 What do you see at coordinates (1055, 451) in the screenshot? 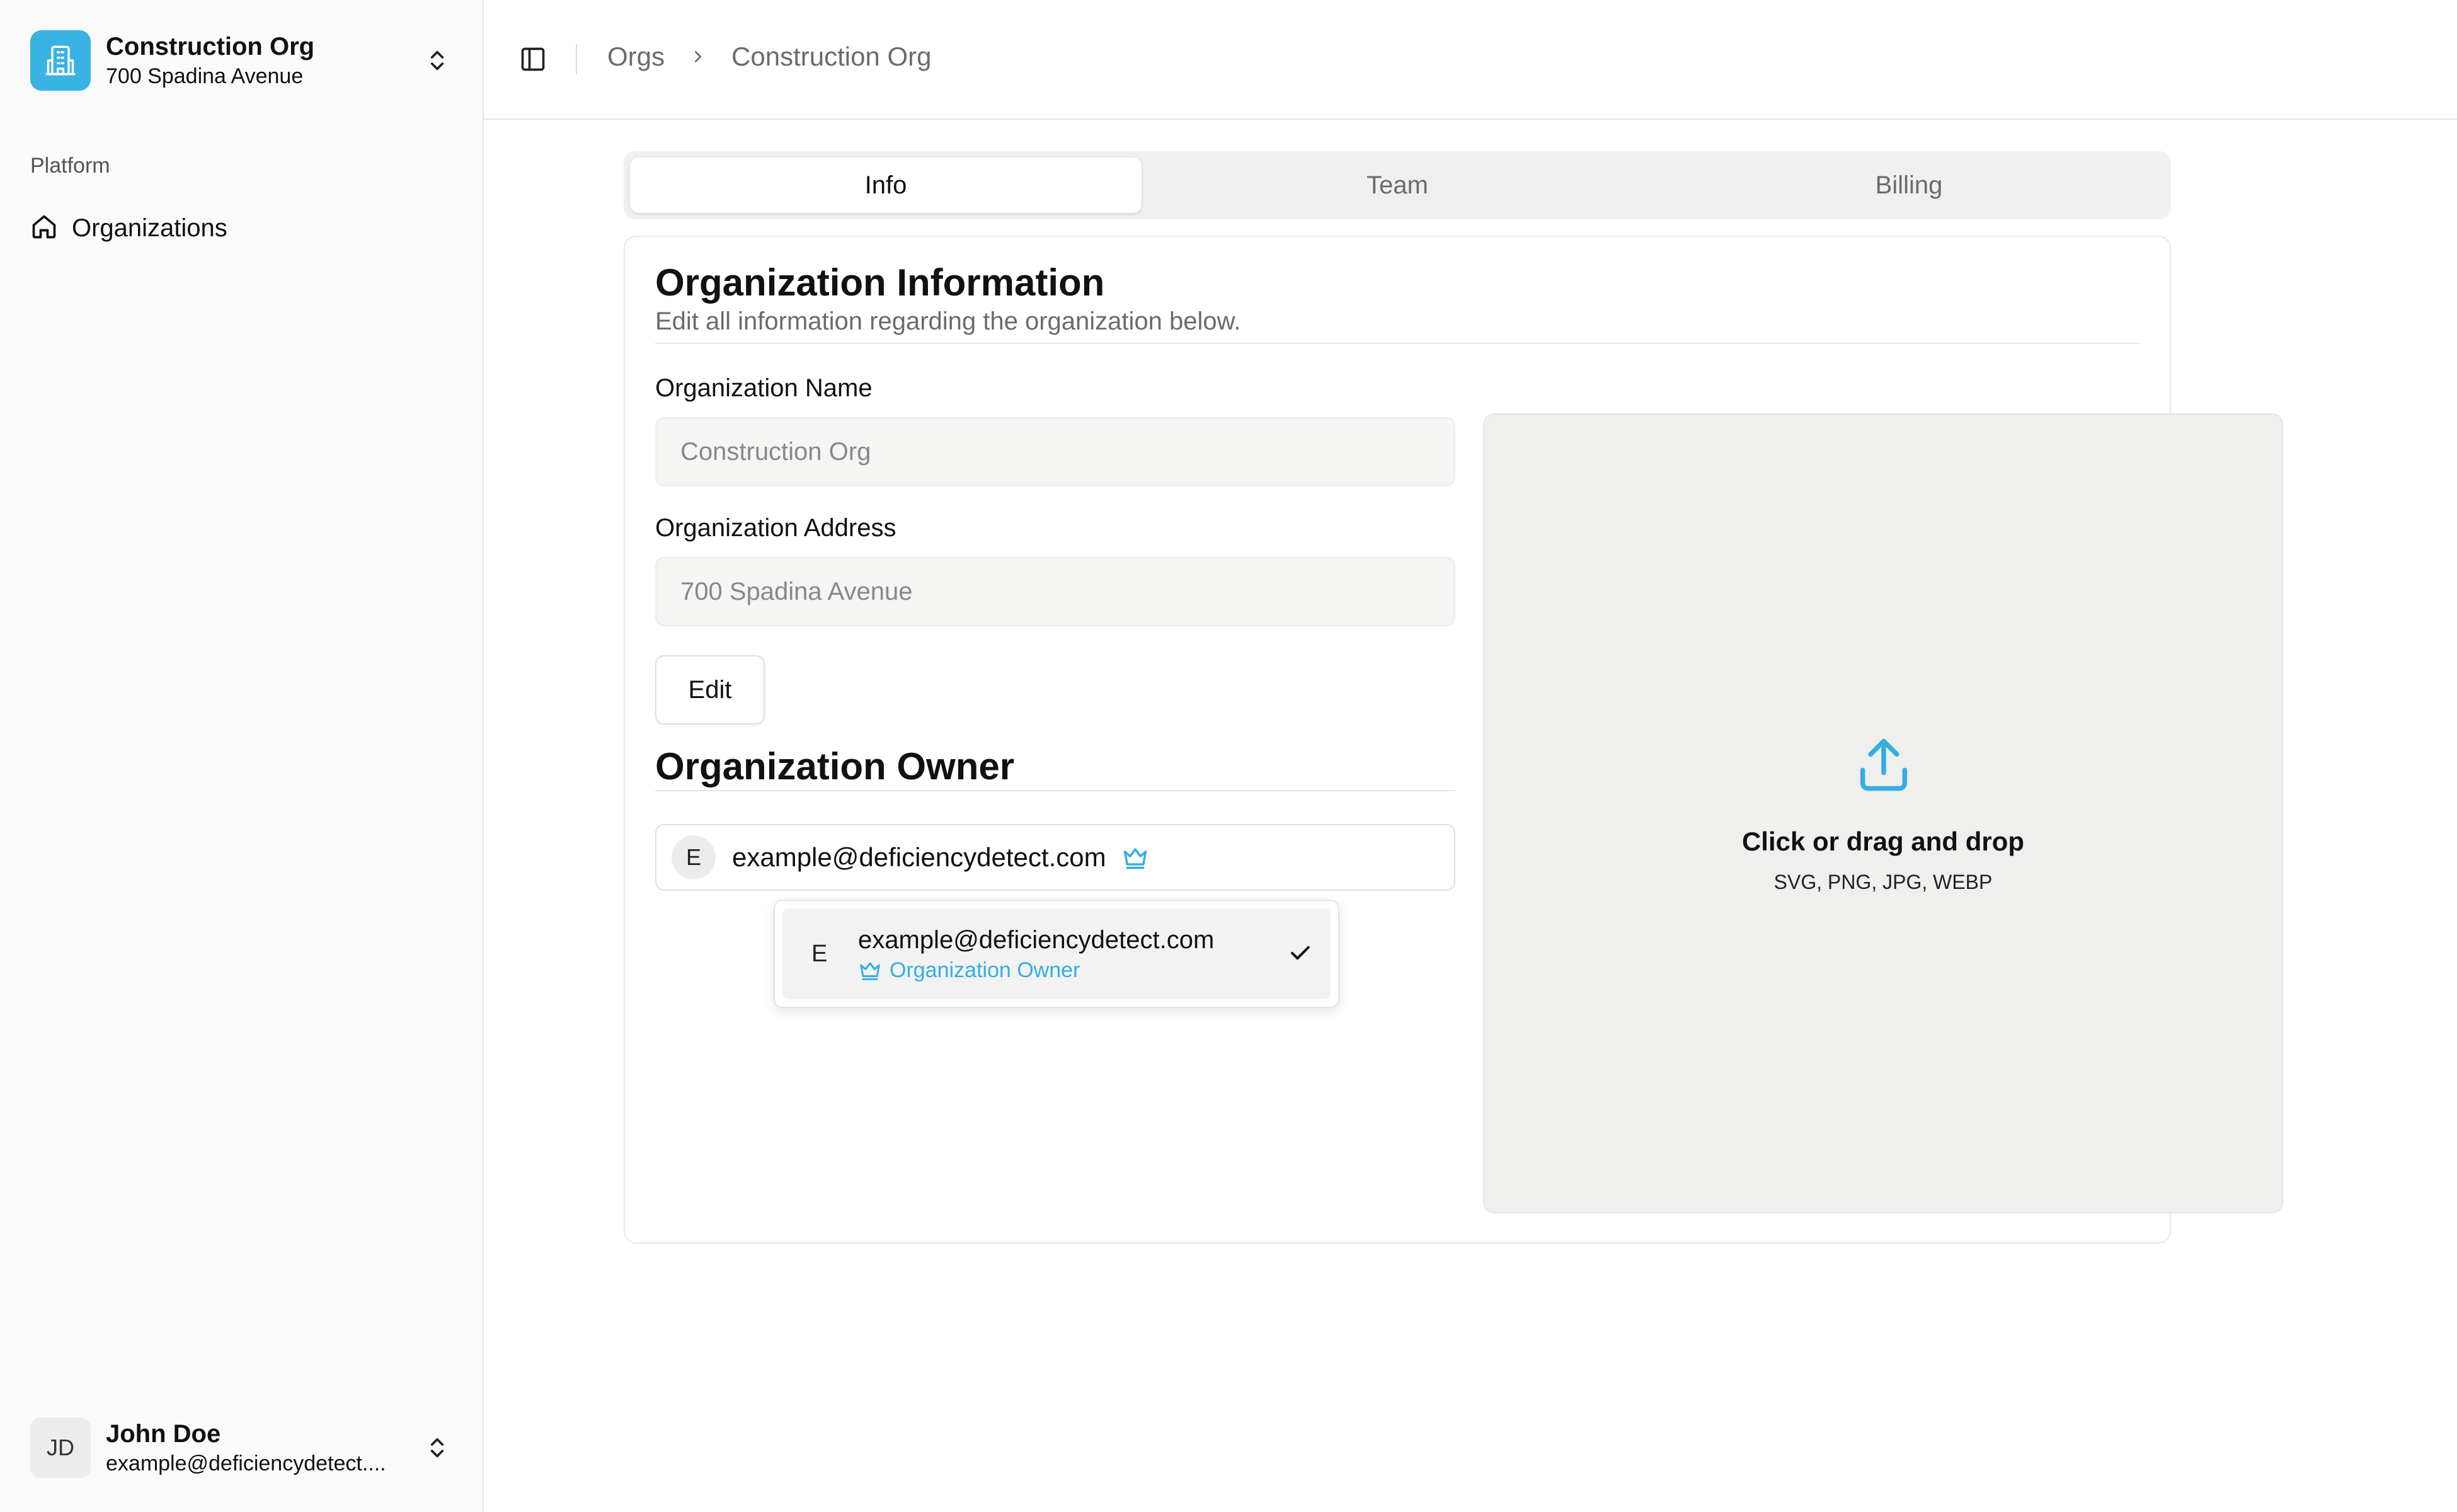
I see `org-name-input: Construction Org` at bounding box center [1055, 451].